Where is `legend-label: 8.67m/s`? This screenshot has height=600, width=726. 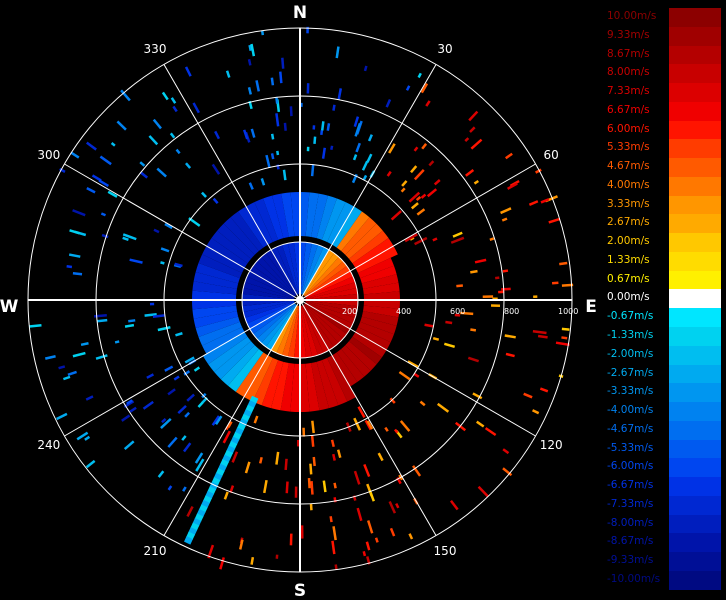
legend-label: 8.67m/s is located at coordinates (628, 53).